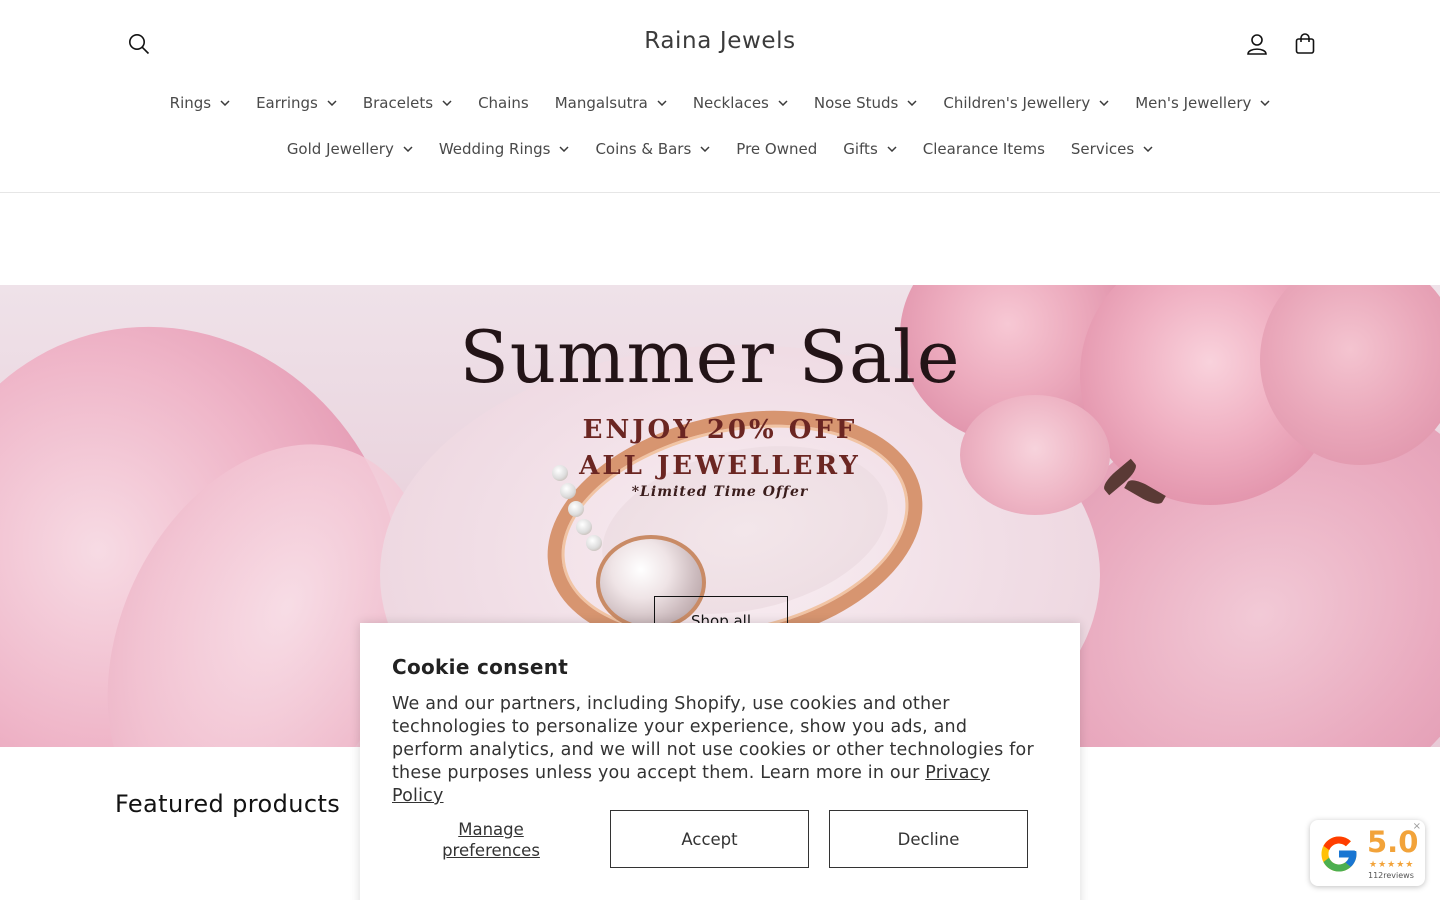  What do you see at coordinates (200, 103) in the screenshot?
I see `nav-rings: Rings` at bounding box center [200, 103].